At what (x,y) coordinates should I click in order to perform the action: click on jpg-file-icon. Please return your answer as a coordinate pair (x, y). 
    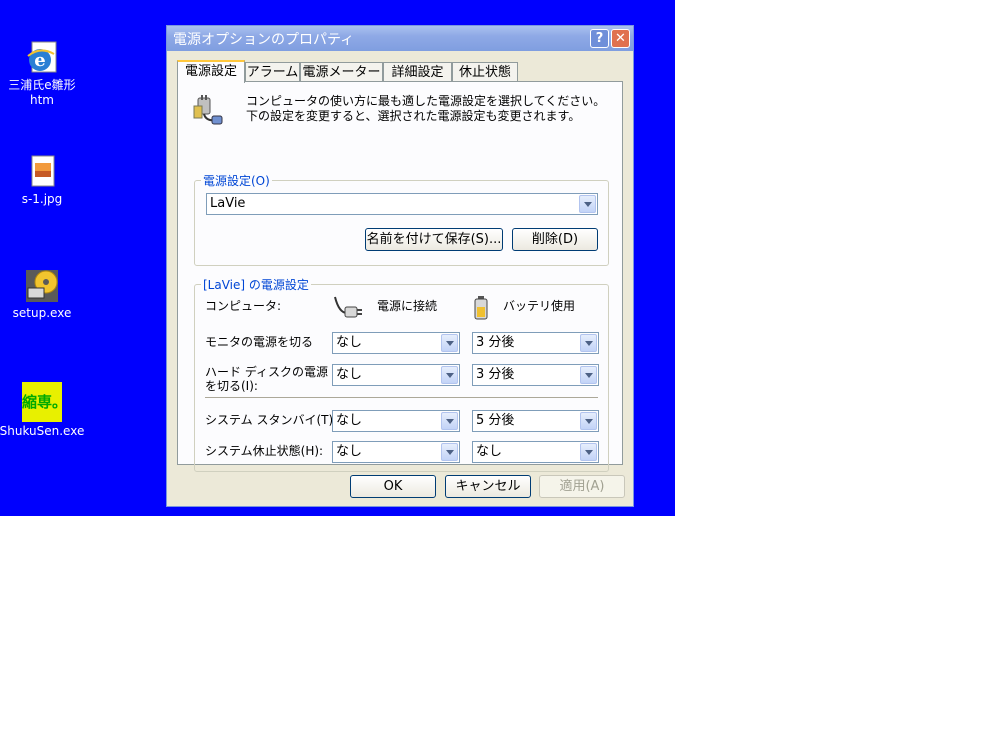
    Looking at the image, I should click on (42, 172).